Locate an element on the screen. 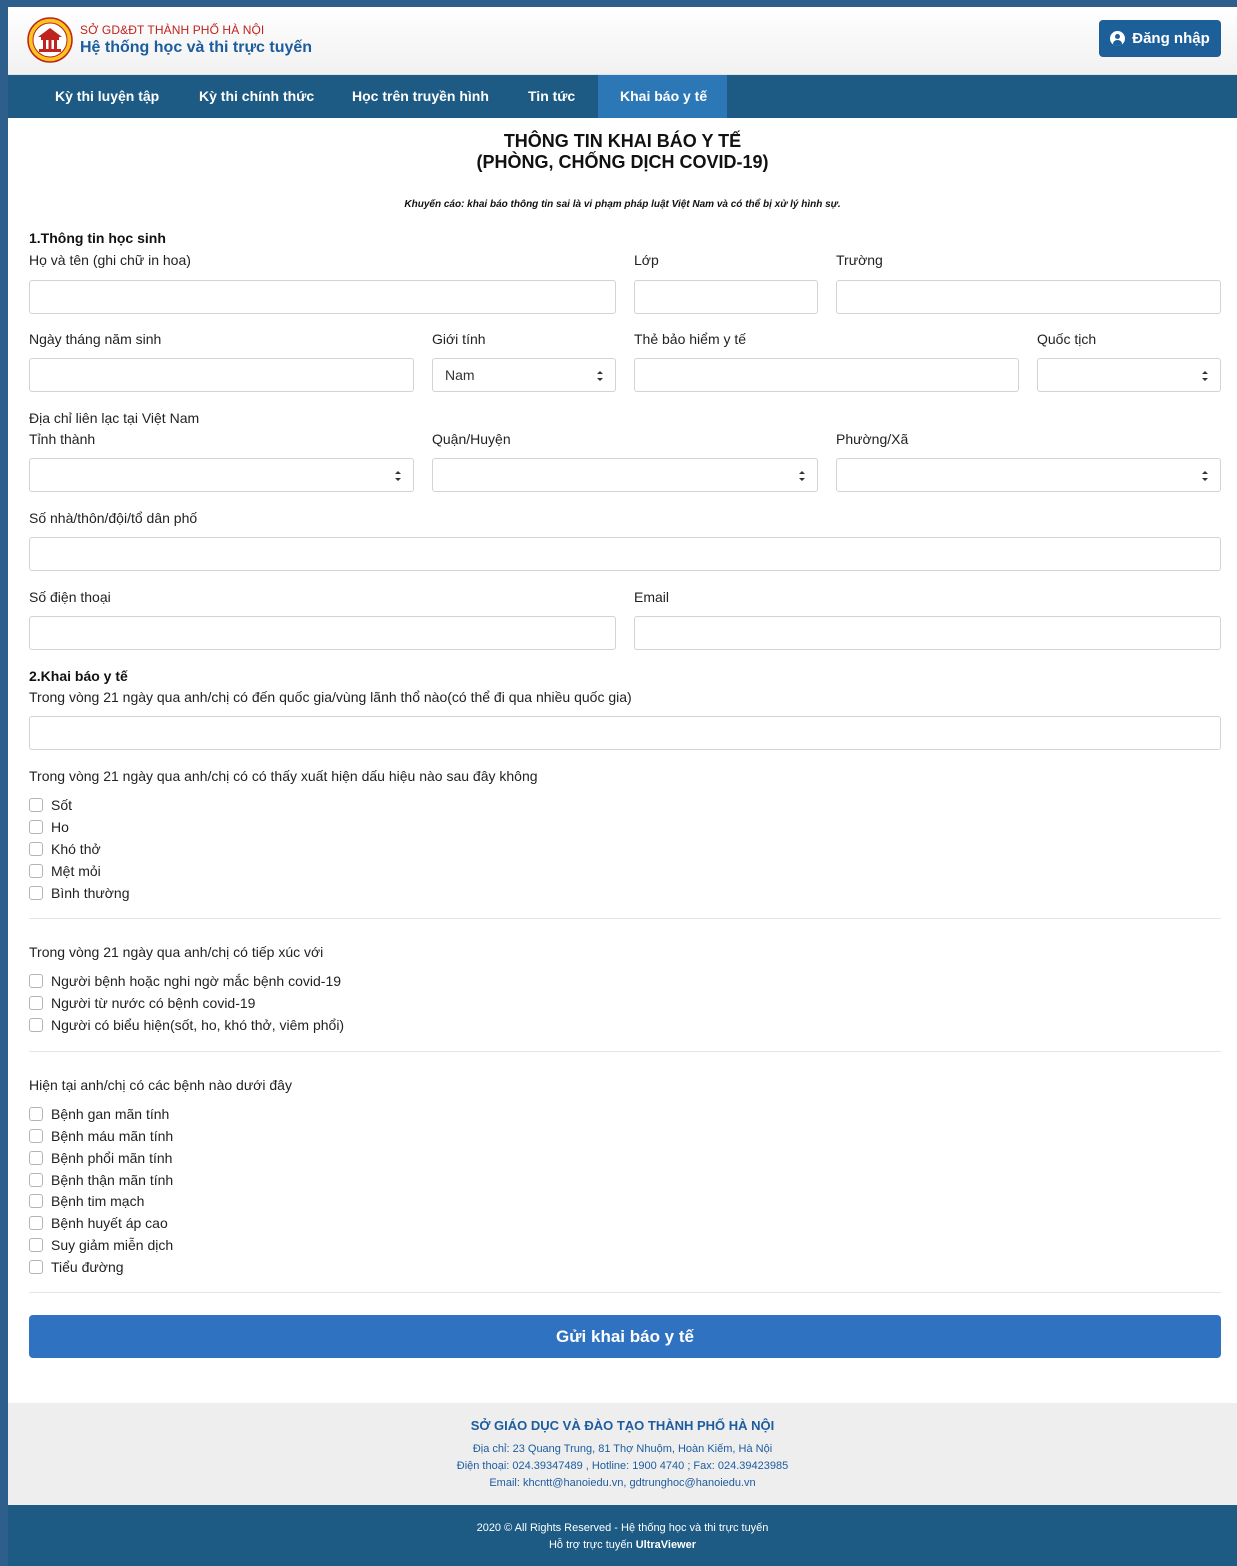  footer-org-name: SỞ GIÁO DỤC VÀ ĐÀO TẠO THÀNH PHỐ HÀ NỘI is located at coordinates (622, 1425).